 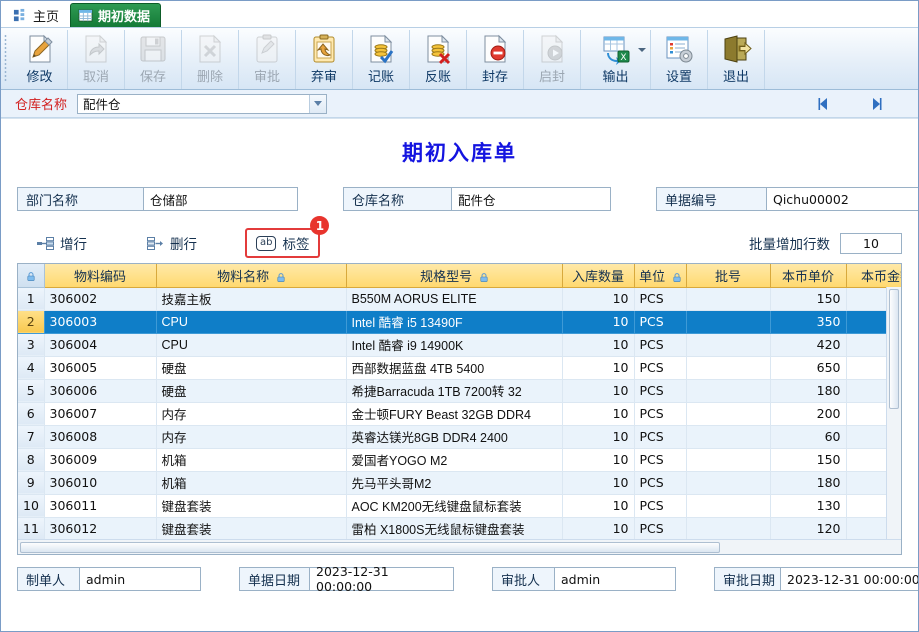 I want to click on cell-spec: 先马平头哥M2, so click(x=454, y=483).